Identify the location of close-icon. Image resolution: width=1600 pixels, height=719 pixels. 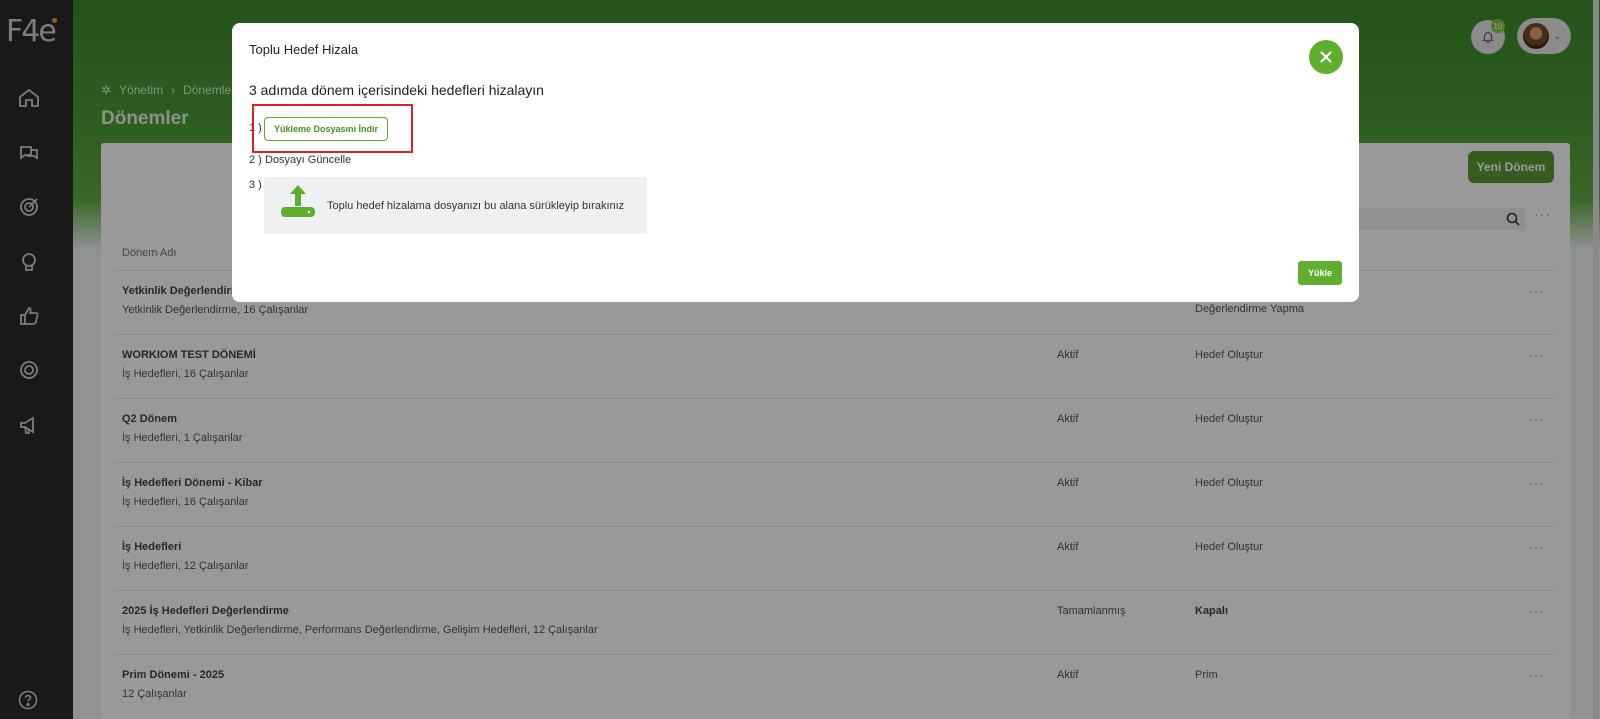
(1326, 57).